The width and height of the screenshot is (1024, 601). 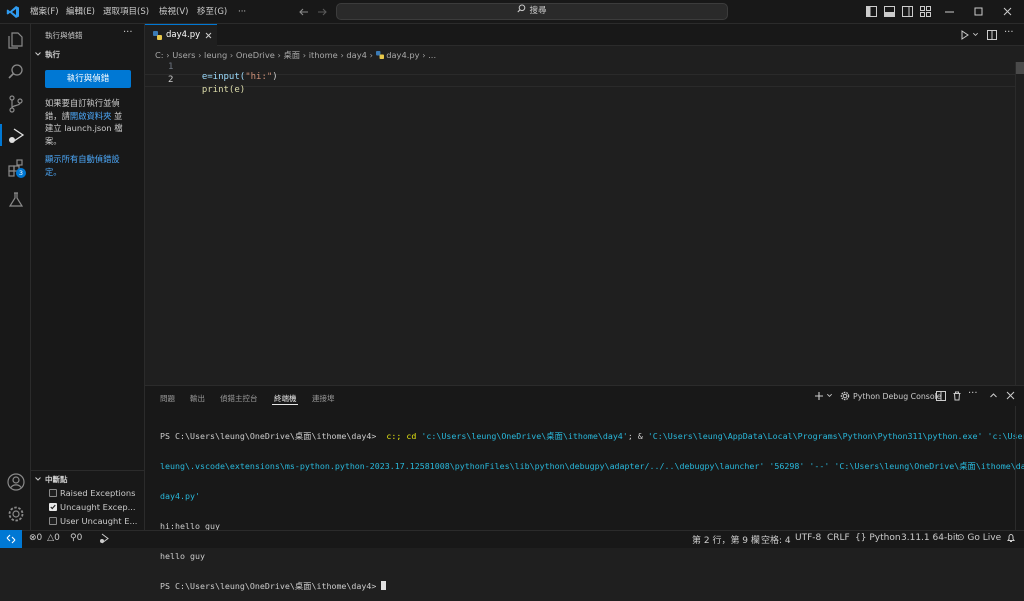 I want to click on panel-tab-active-underline, so click(x=285, y=404).